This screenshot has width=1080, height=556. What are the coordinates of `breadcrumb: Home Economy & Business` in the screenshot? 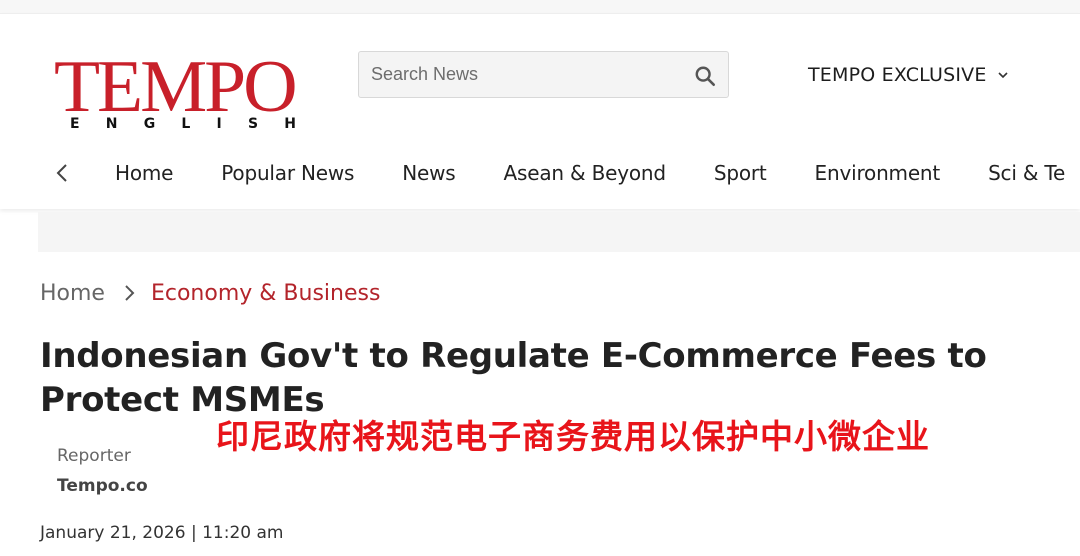 It's located at (210, 293).